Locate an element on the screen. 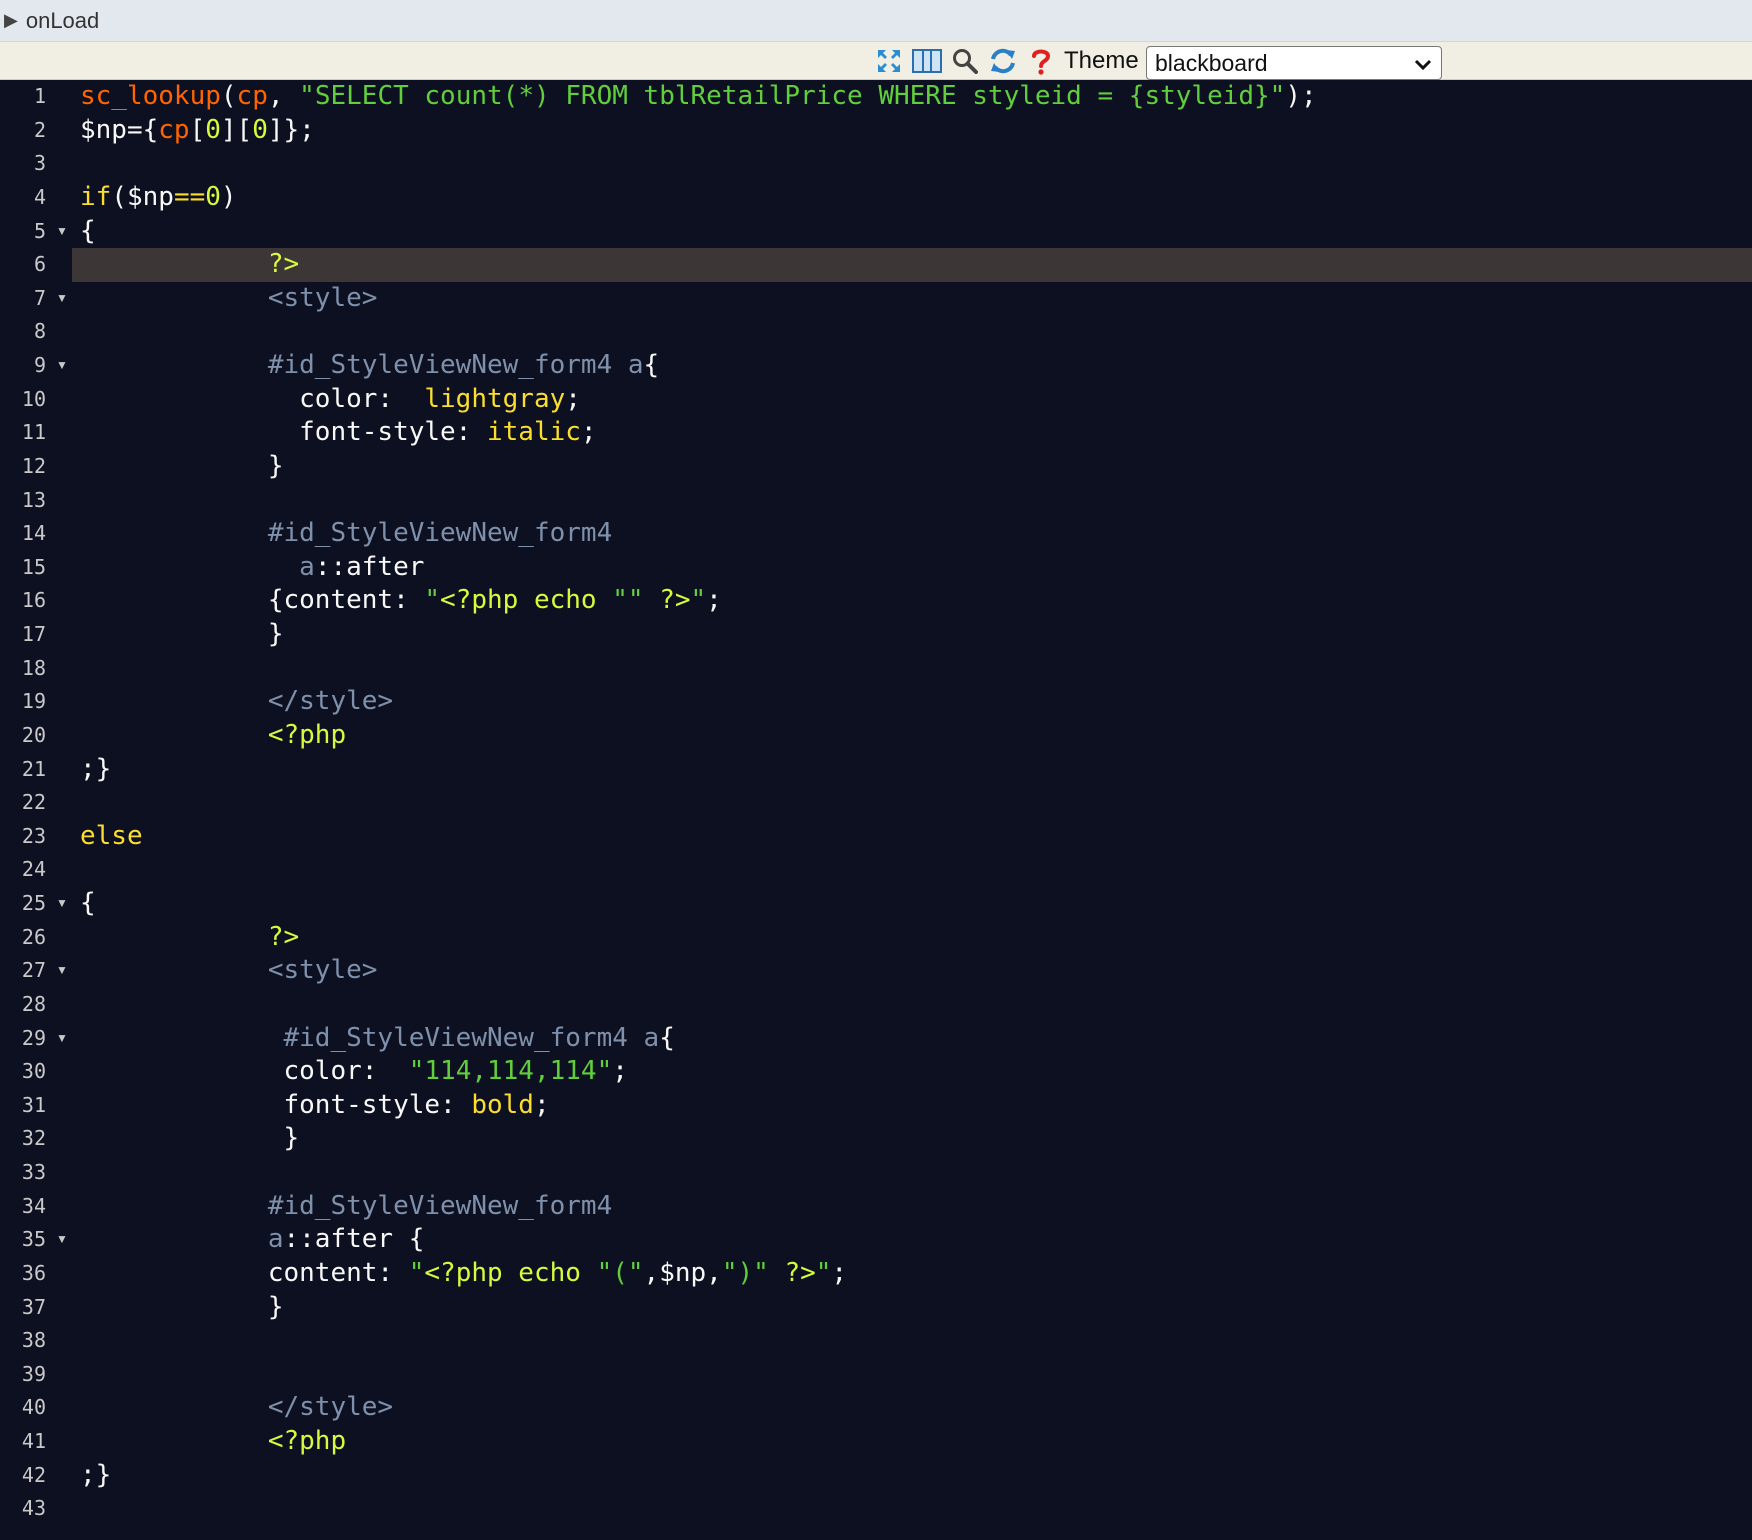 The height and width of the screenshot is (1540, 1752). code-line: 9 ▼ #id_StyleViewNew_form4 a{ is located at coordinates (876, 366).